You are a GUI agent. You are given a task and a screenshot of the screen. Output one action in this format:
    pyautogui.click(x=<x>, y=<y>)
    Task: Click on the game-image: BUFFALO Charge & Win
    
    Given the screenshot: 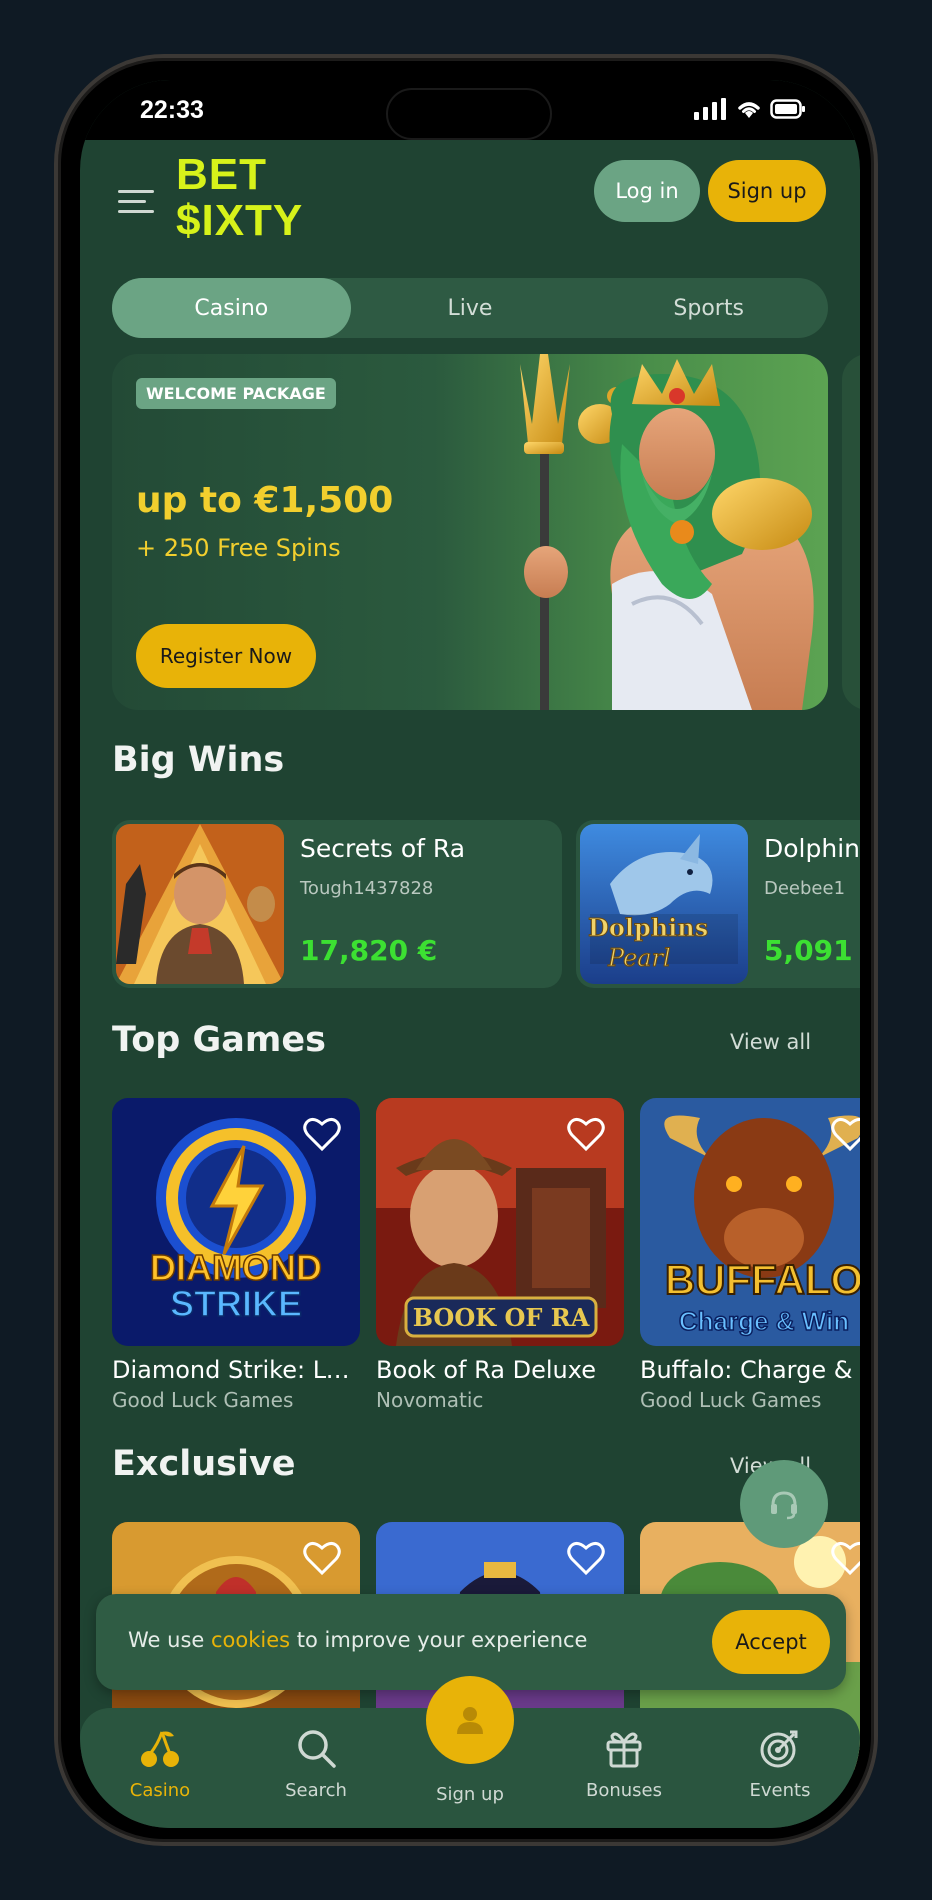 What is the action you would take?
    pyautogui.click(x=750, y=1222)
    